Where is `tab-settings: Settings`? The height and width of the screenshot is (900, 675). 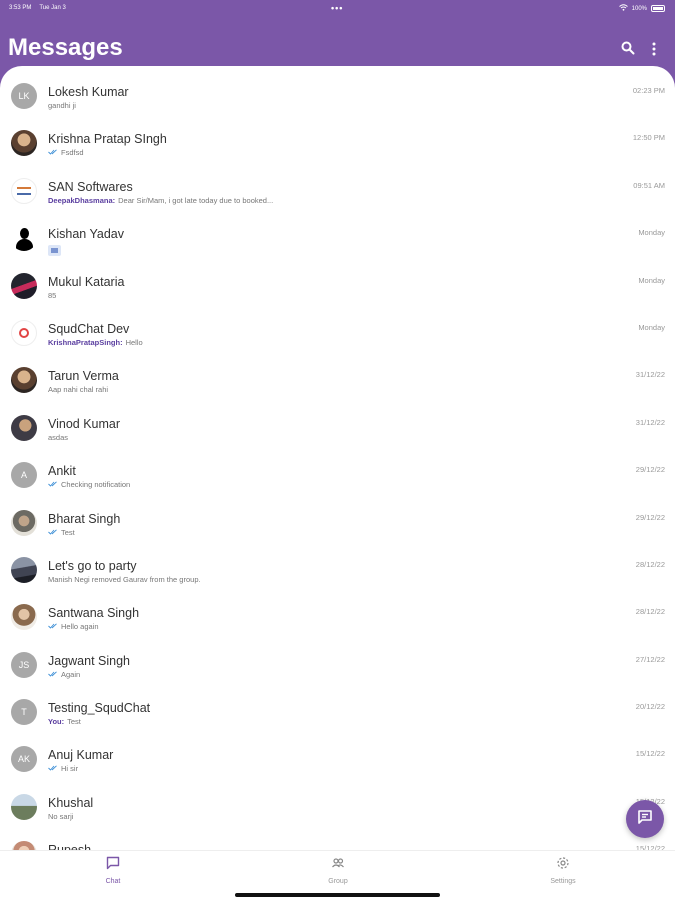 tab-settings: Settings is located at coordinates (563, 870).